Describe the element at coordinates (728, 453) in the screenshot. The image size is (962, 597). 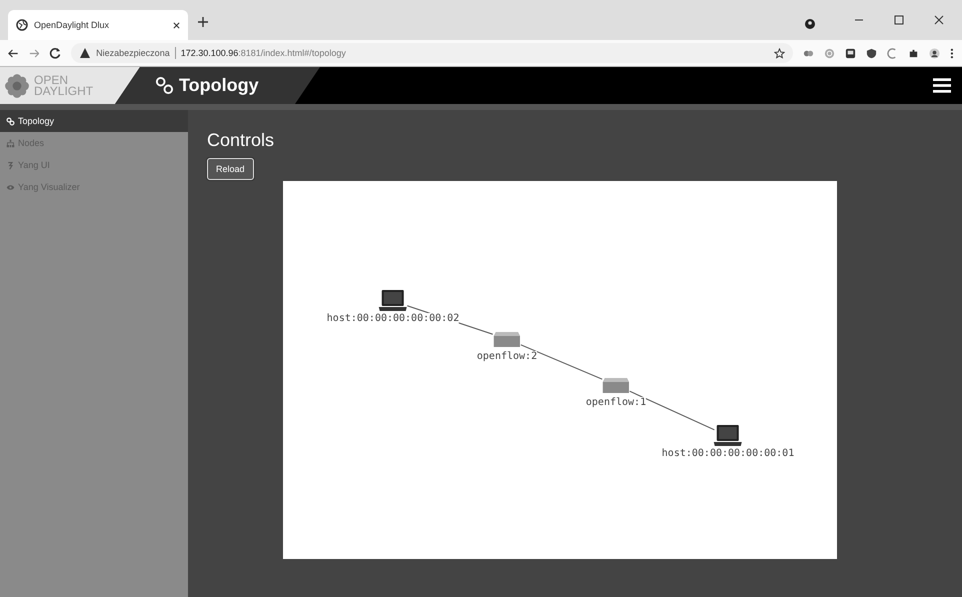
I see `node-label: host:00:00:00:00:00:01` at that location.